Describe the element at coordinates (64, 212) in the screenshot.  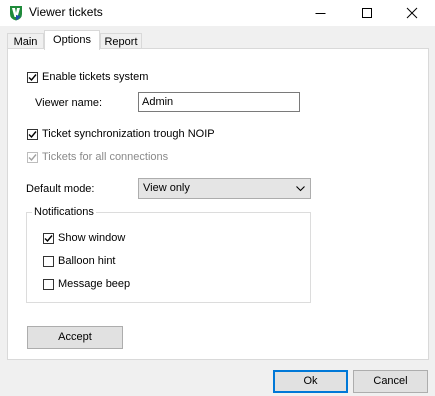
I see `notifications-title: Notifications` at that location.